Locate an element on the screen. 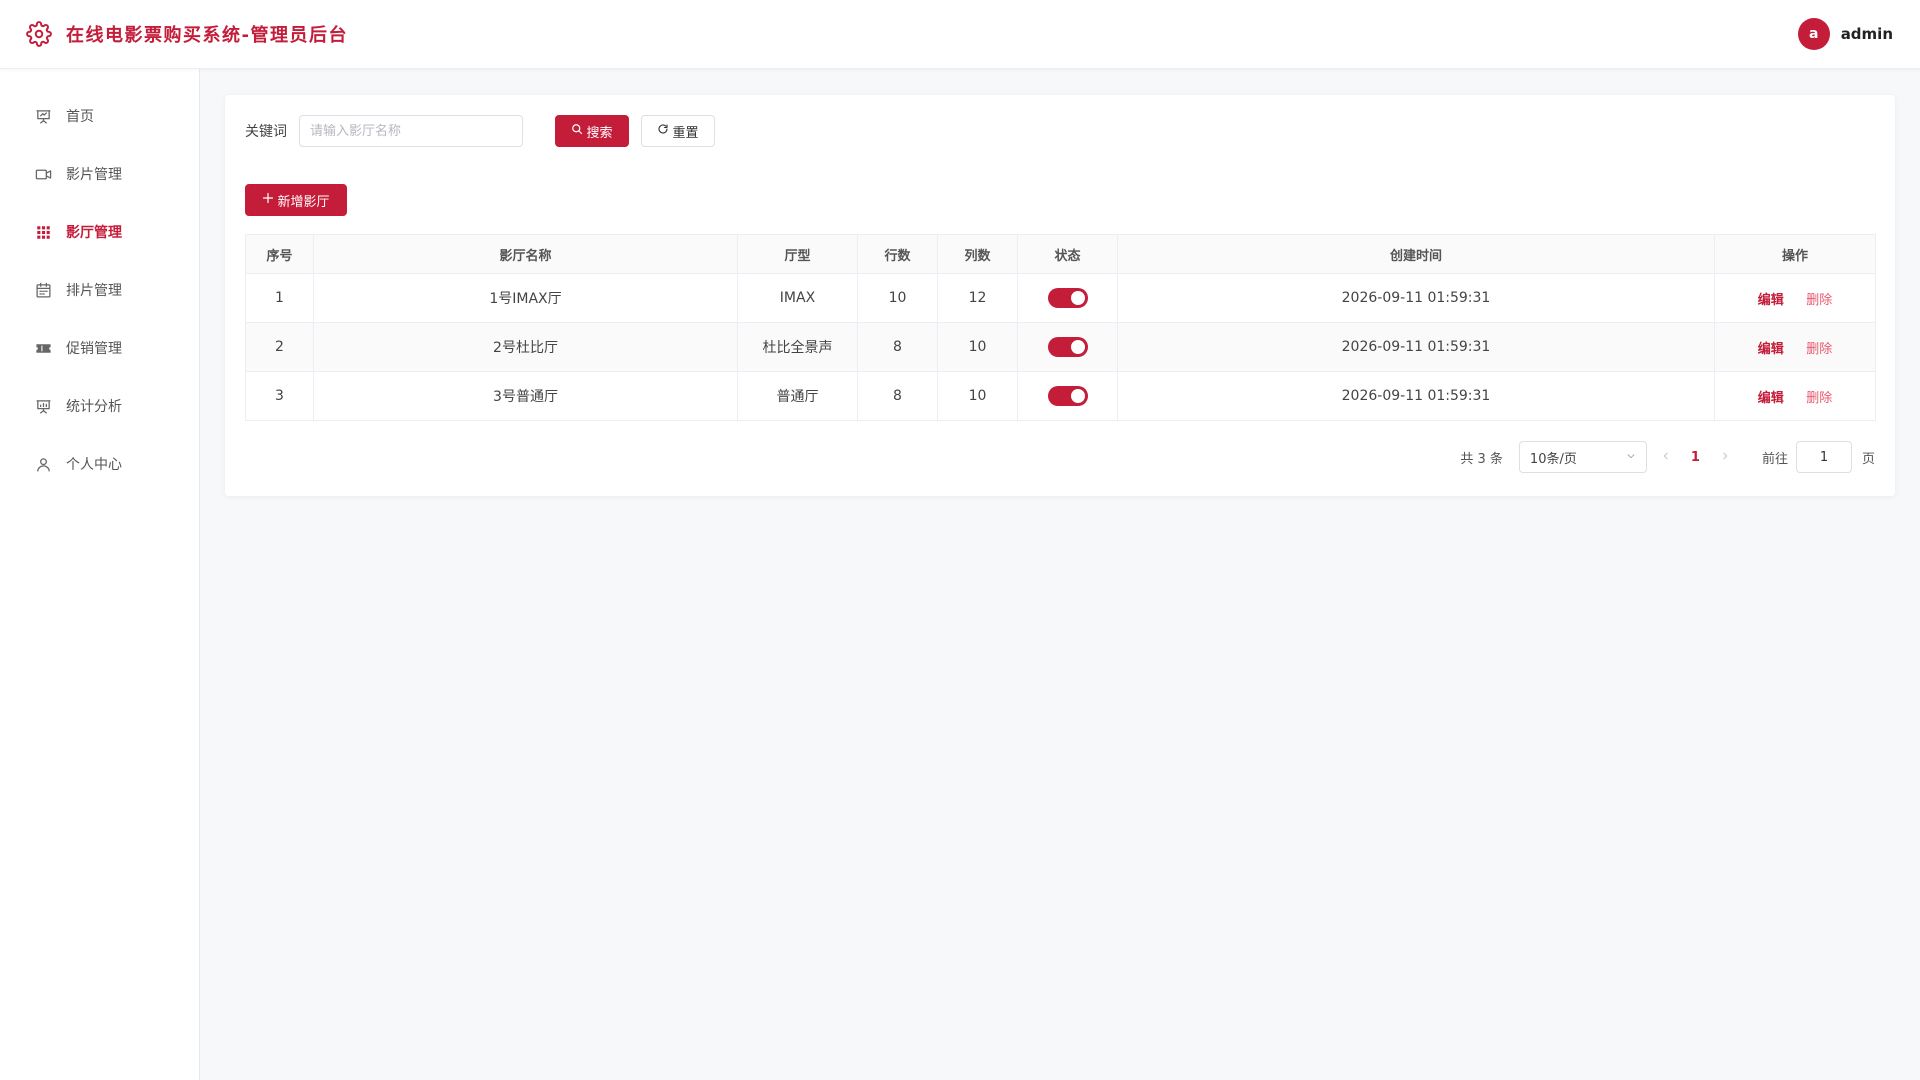 The height and width of the screenshot is (1080, 1920). sidebar-item-promotions: 促销管理 is located at coordinates (99, 348).